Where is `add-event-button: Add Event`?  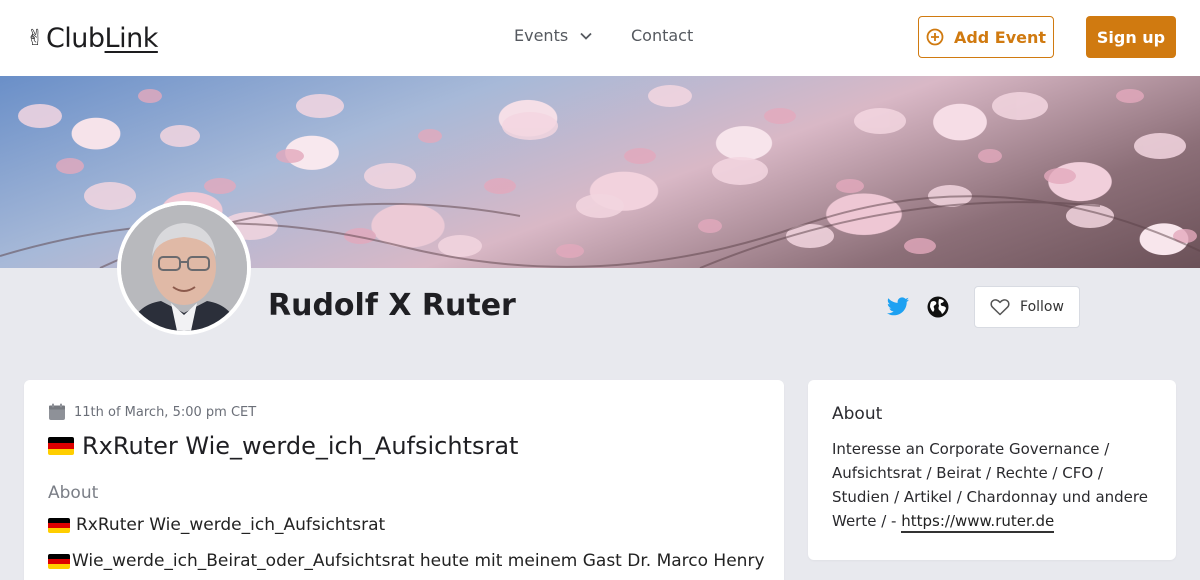 add-event-button: Add Event is located at coordinates (986, 37).